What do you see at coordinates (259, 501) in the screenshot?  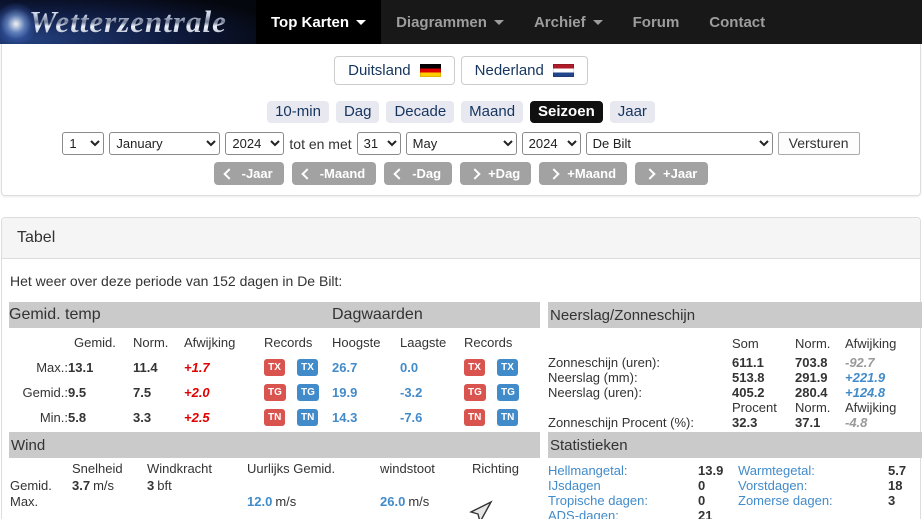 I see `wind-uurlijks-value: 12.0` at bounding box center [259, 501].